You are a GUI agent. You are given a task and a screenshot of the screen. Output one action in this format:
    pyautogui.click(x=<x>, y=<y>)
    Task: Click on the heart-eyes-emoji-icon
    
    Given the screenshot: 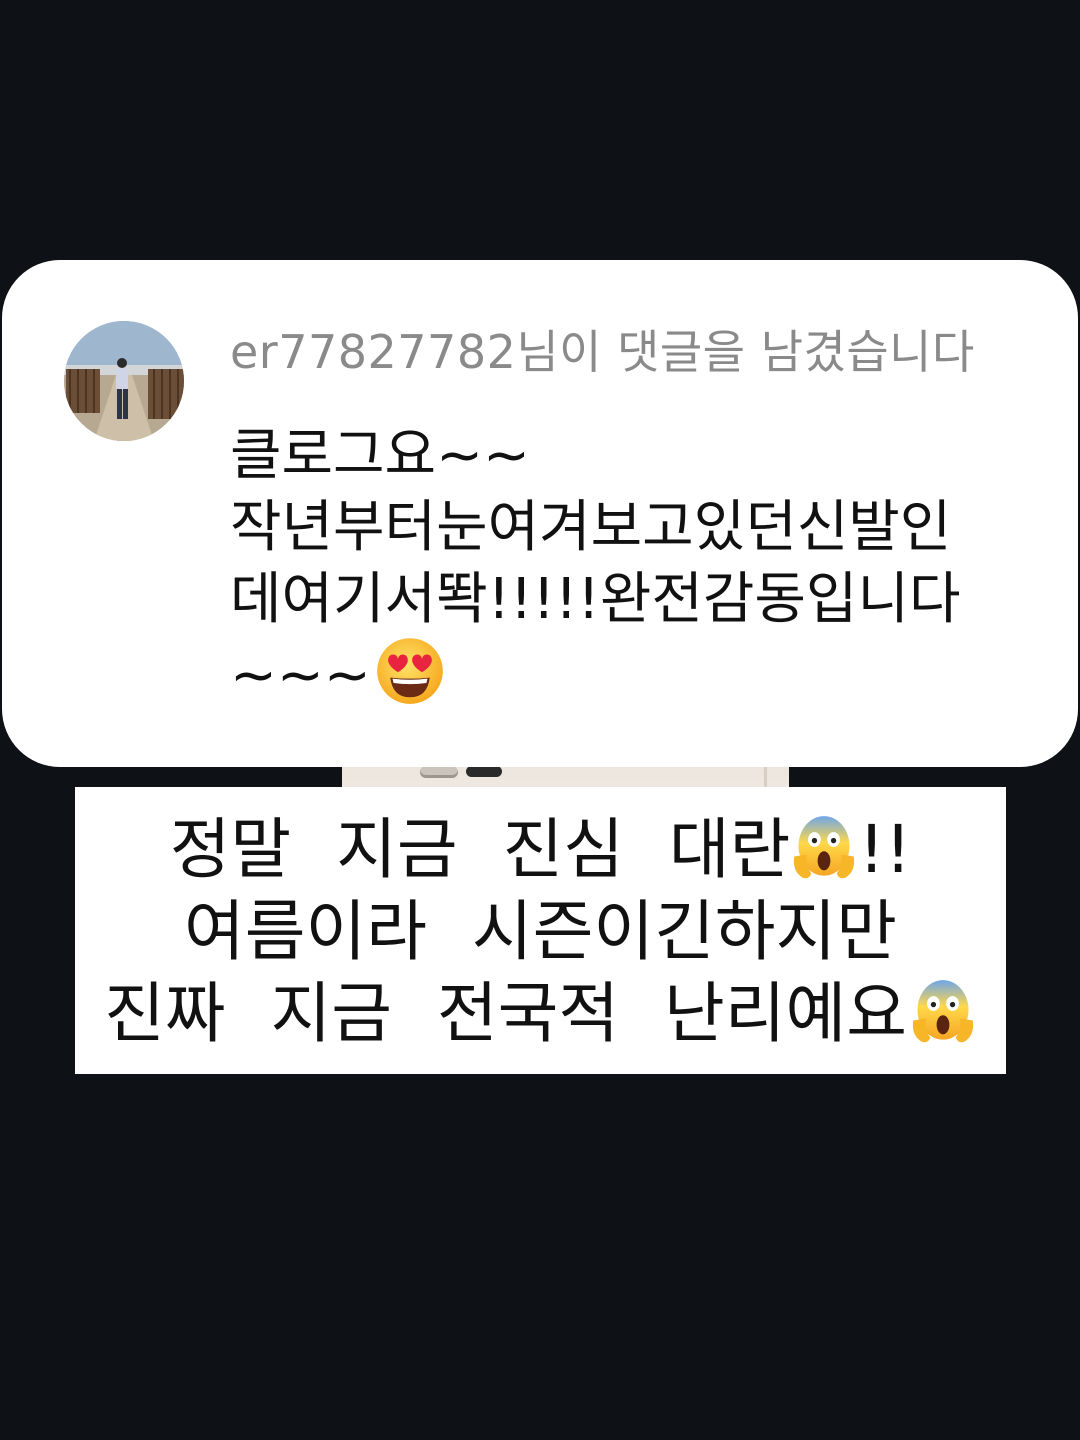 What is the action you would take?
    pyautogui.click(x=409, y=671)
    